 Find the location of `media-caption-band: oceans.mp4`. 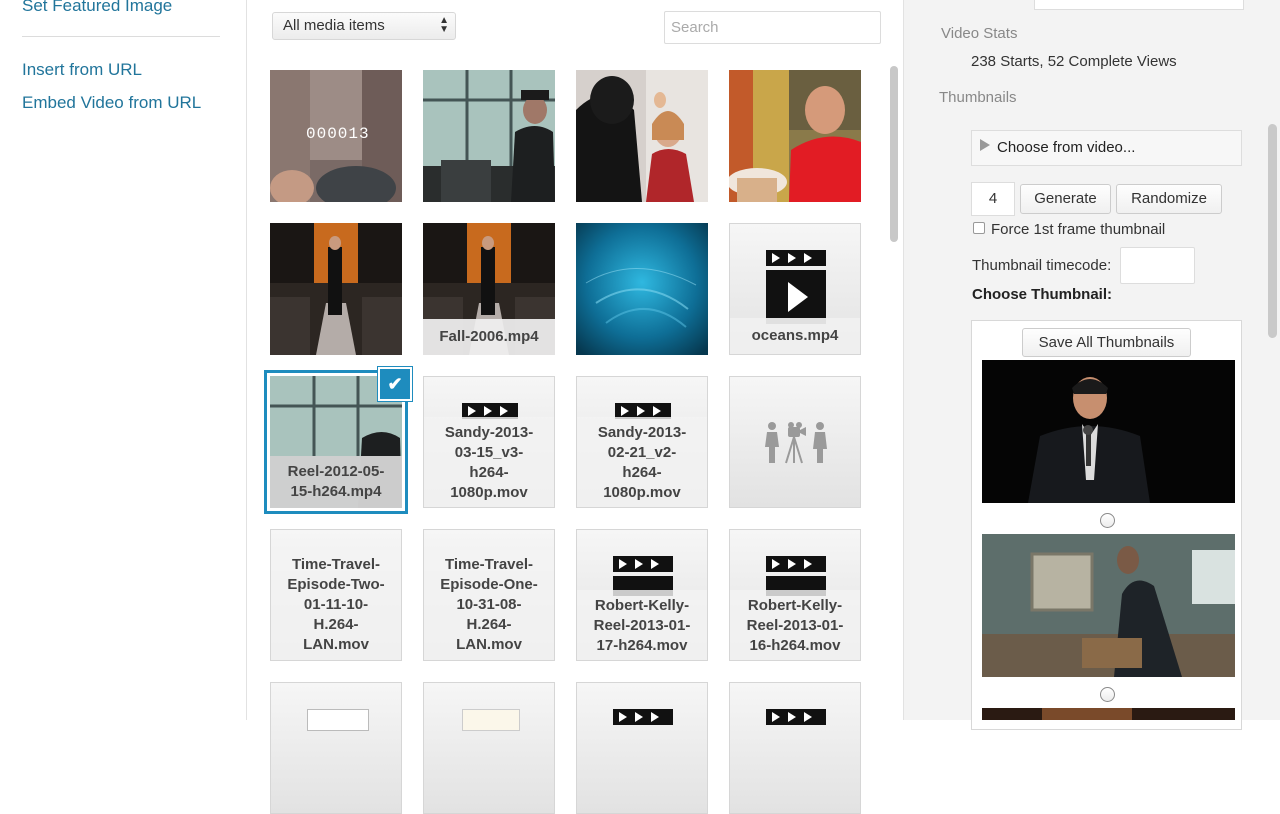

media-caption-band: oceans.mp4 is located at coordinates (795, 336).